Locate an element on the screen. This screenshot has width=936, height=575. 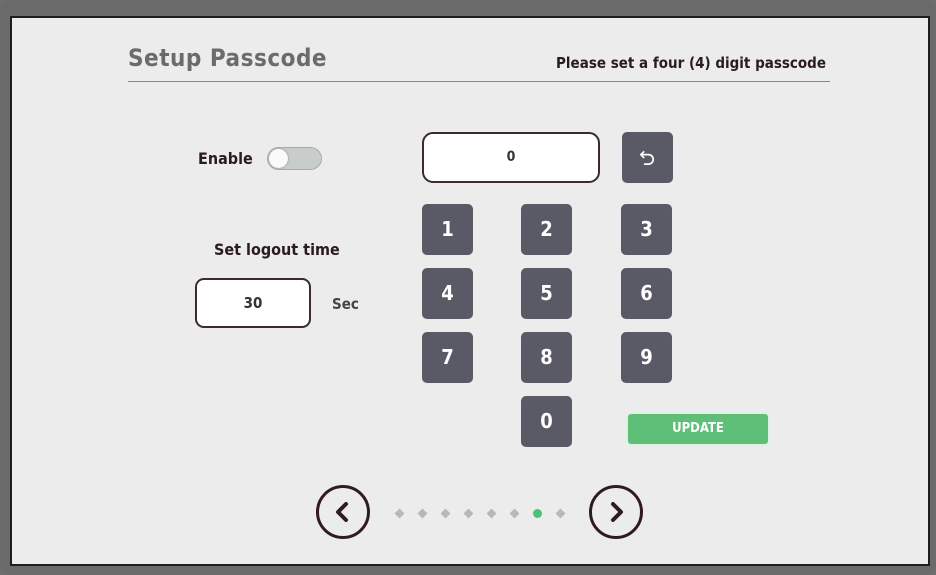
prev-page-button is located at coordinates (343, 512).